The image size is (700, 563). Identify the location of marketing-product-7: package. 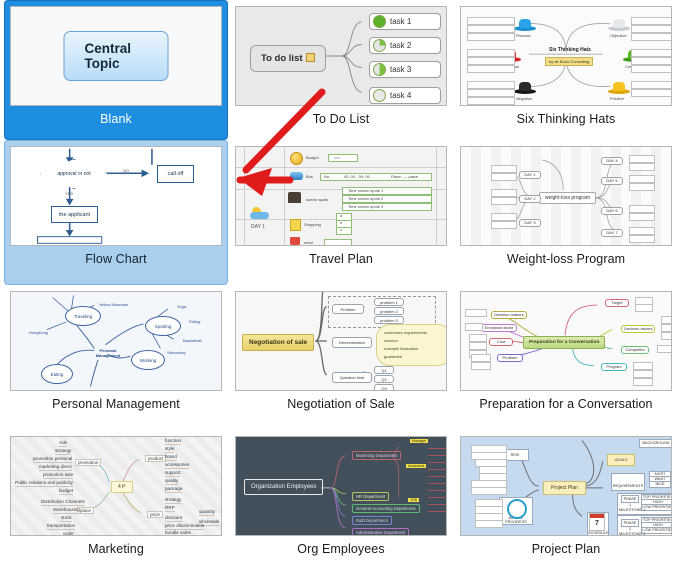
(174, 489).